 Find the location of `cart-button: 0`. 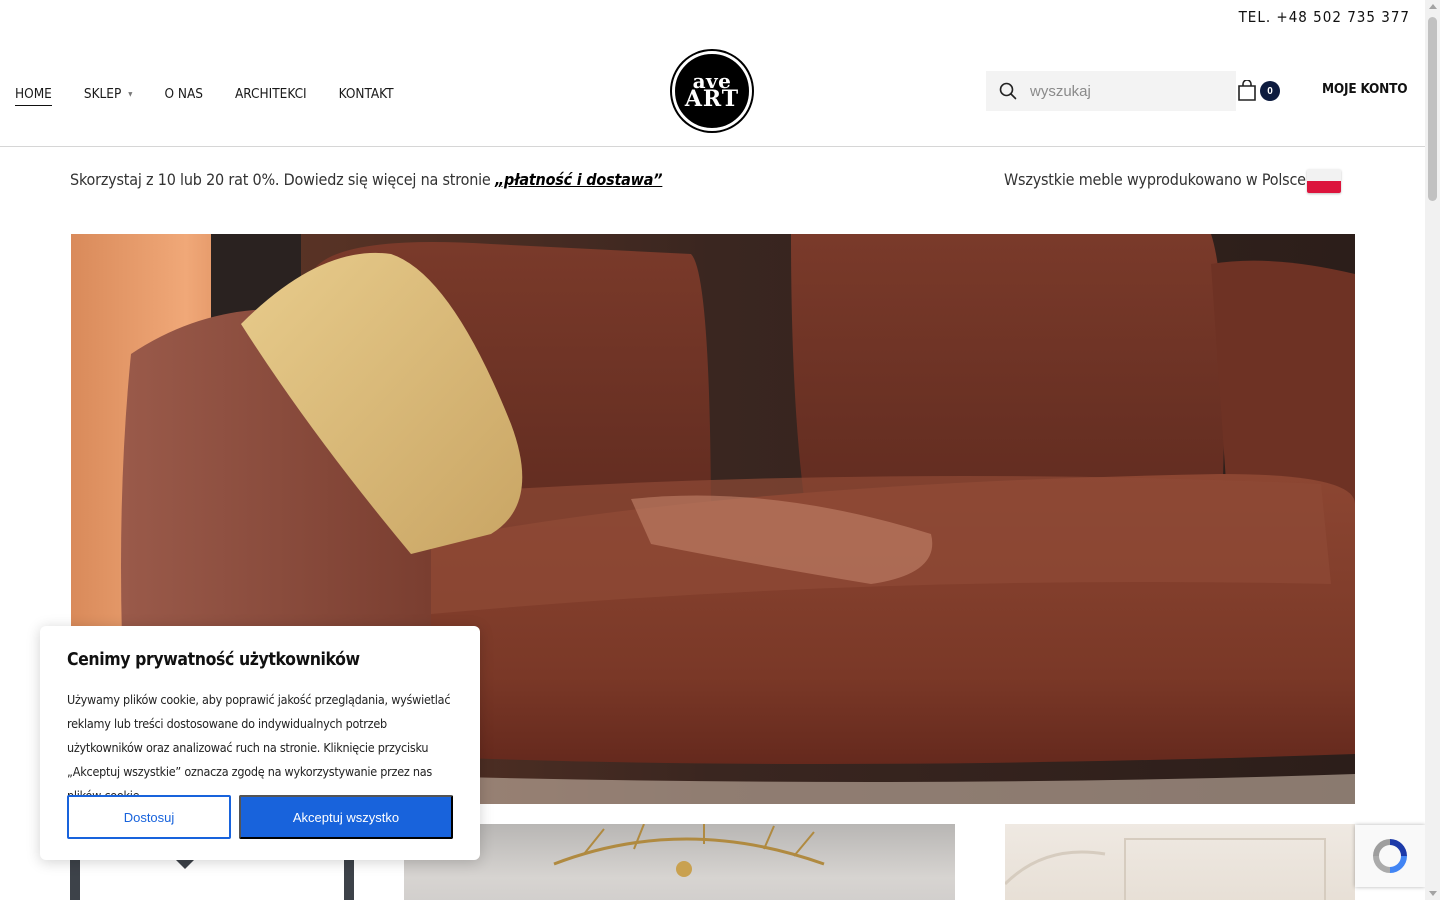

cart-button: 0 is located at coordinates (1259, 92).